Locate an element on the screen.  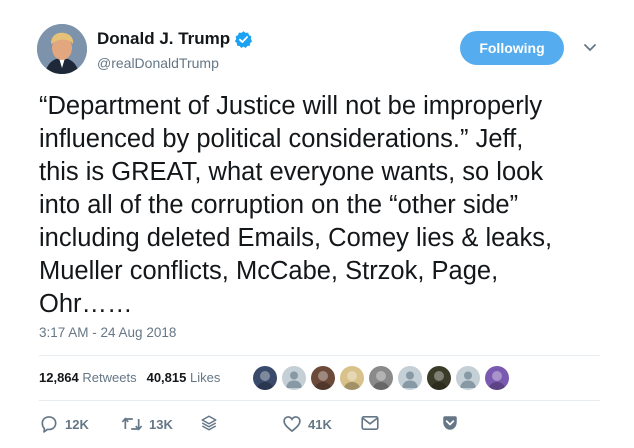
avatar is located at coordinates (62, 49).